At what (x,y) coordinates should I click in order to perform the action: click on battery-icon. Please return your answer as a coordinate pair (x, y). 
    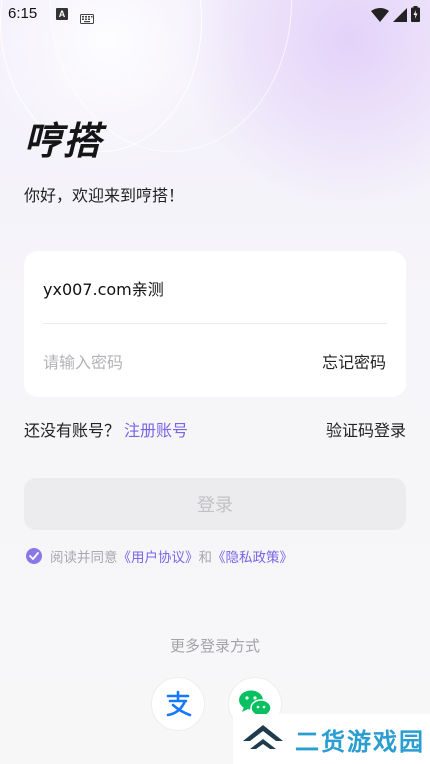
    Looking at the image, I should click on (415, 16).